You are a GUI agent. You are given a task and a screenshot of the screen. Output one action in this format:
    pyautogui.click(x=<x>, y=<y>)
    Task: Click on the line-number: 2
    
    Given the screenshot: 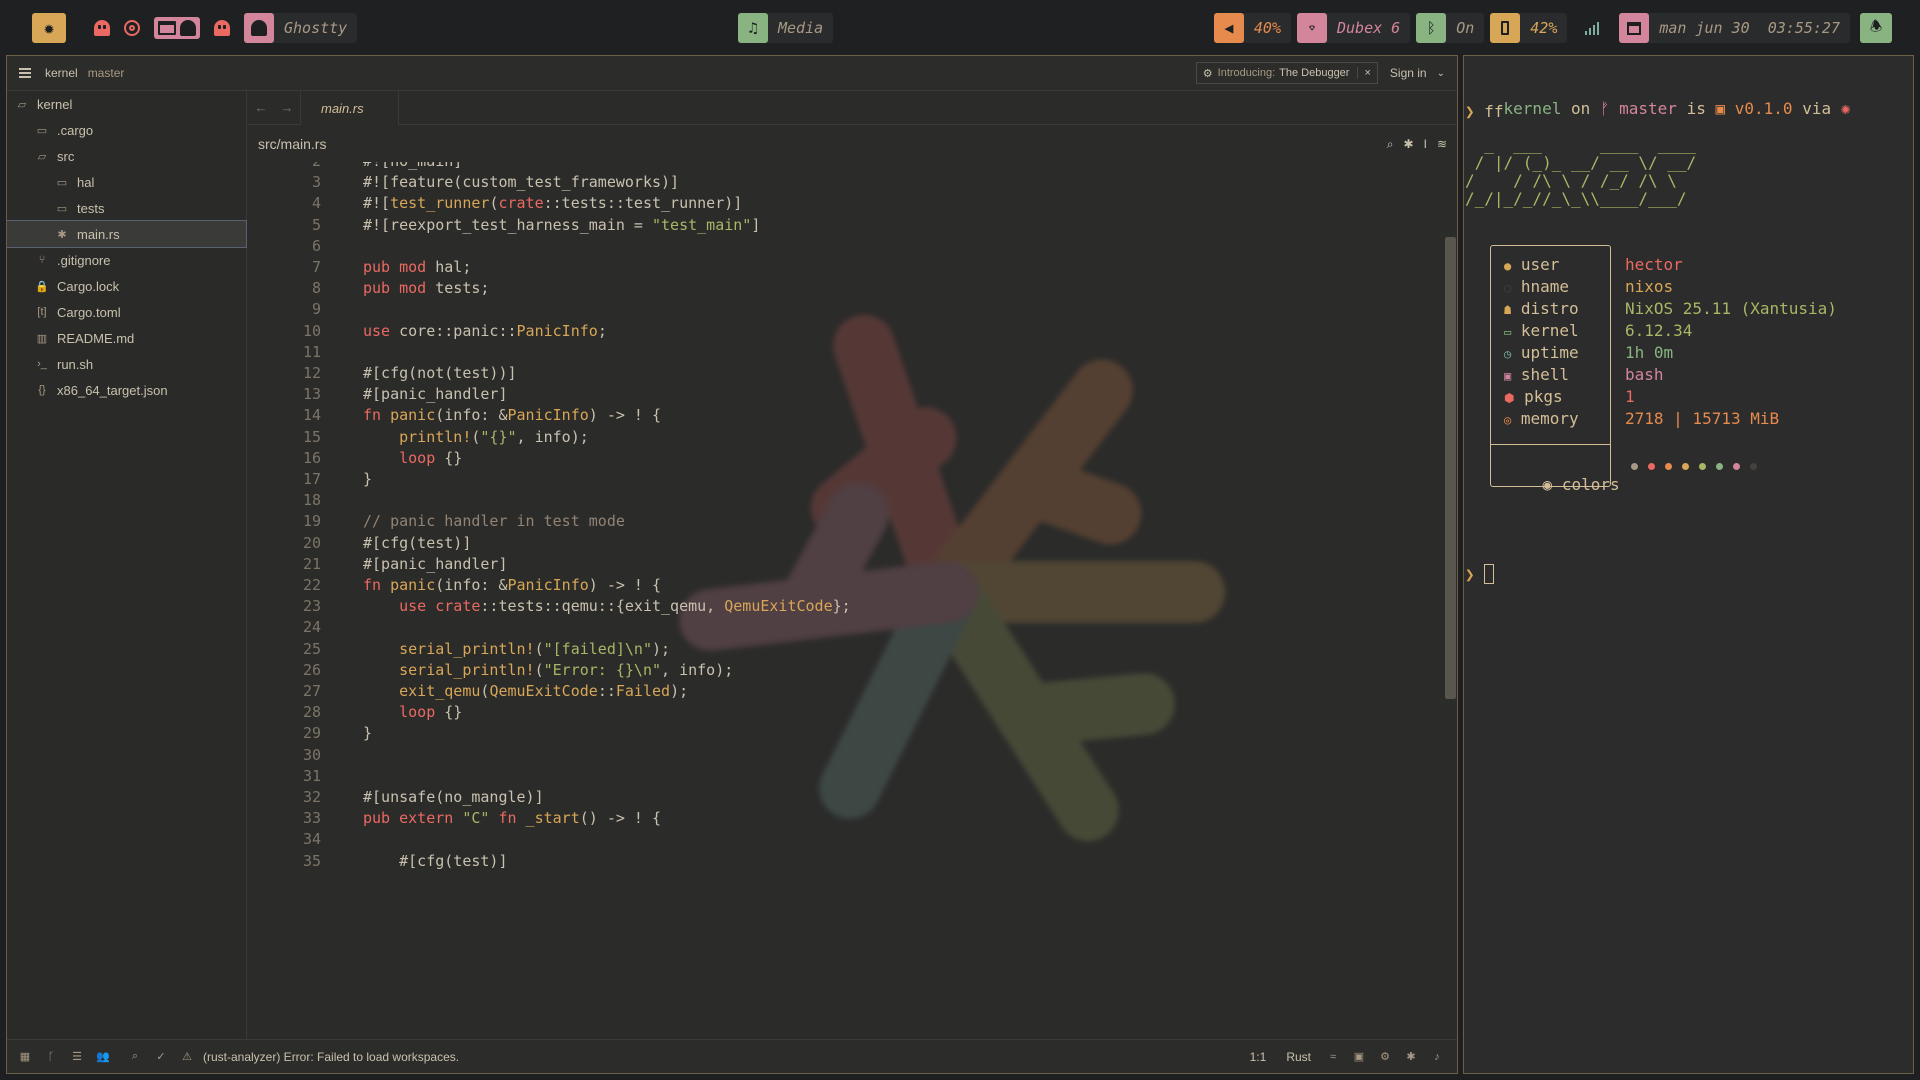 What is the action you would take?
    pyautogui.click(x=284, y=166)
    